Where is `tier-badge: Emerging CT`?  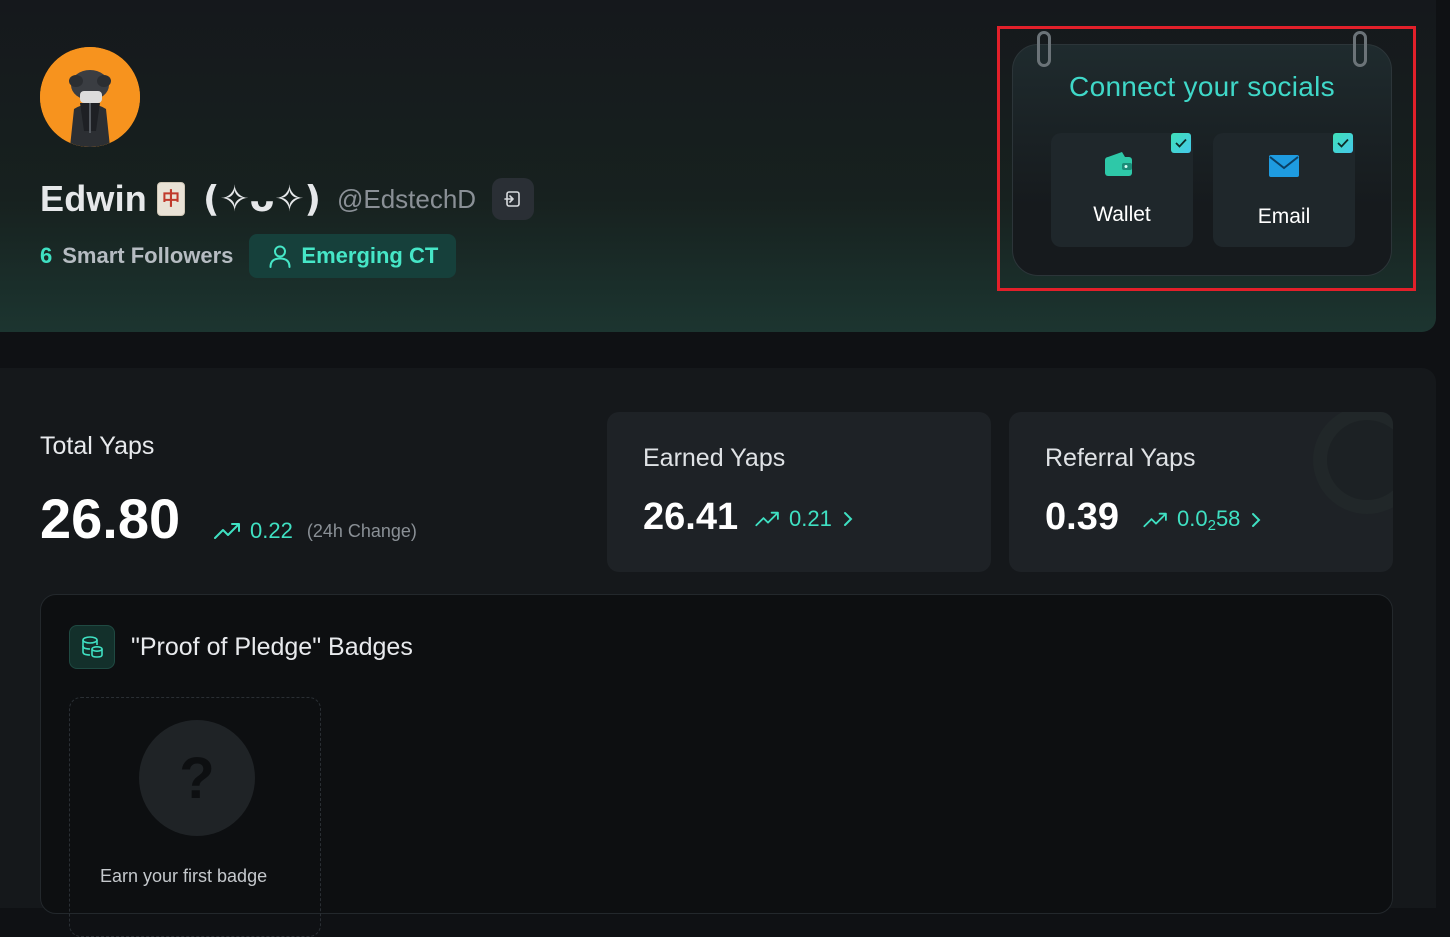 tier-badge: Emerging CT is located at coordinates (353, 256).